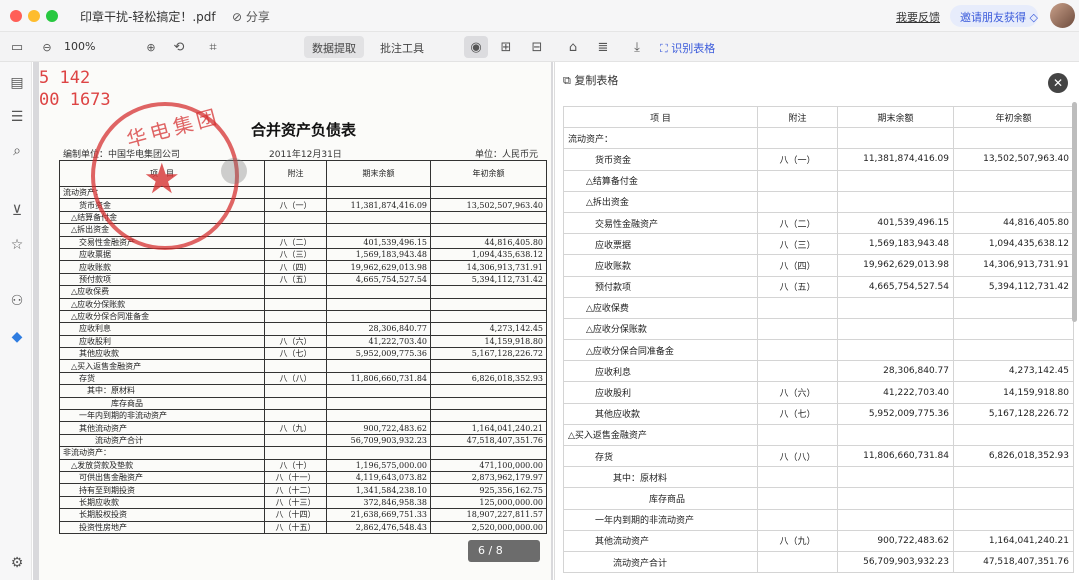 This screenshot has height=580, width=1079. What do you see at coordinates (895, 159) in the screenshot?
I see `table-cell: 11,381,874,416.09` at bounding box center [895, 159].